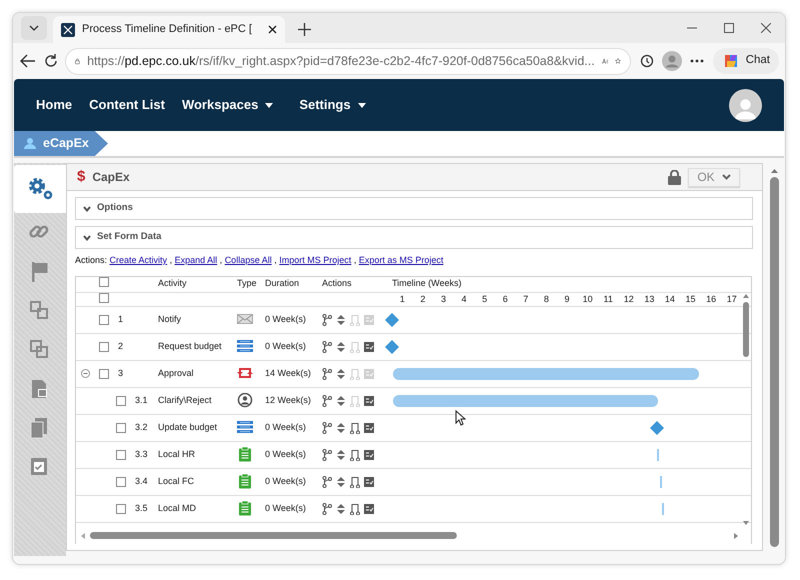 The image size is (800, 580). I want to click on action-link: Import MS Project, so click(315, 260).